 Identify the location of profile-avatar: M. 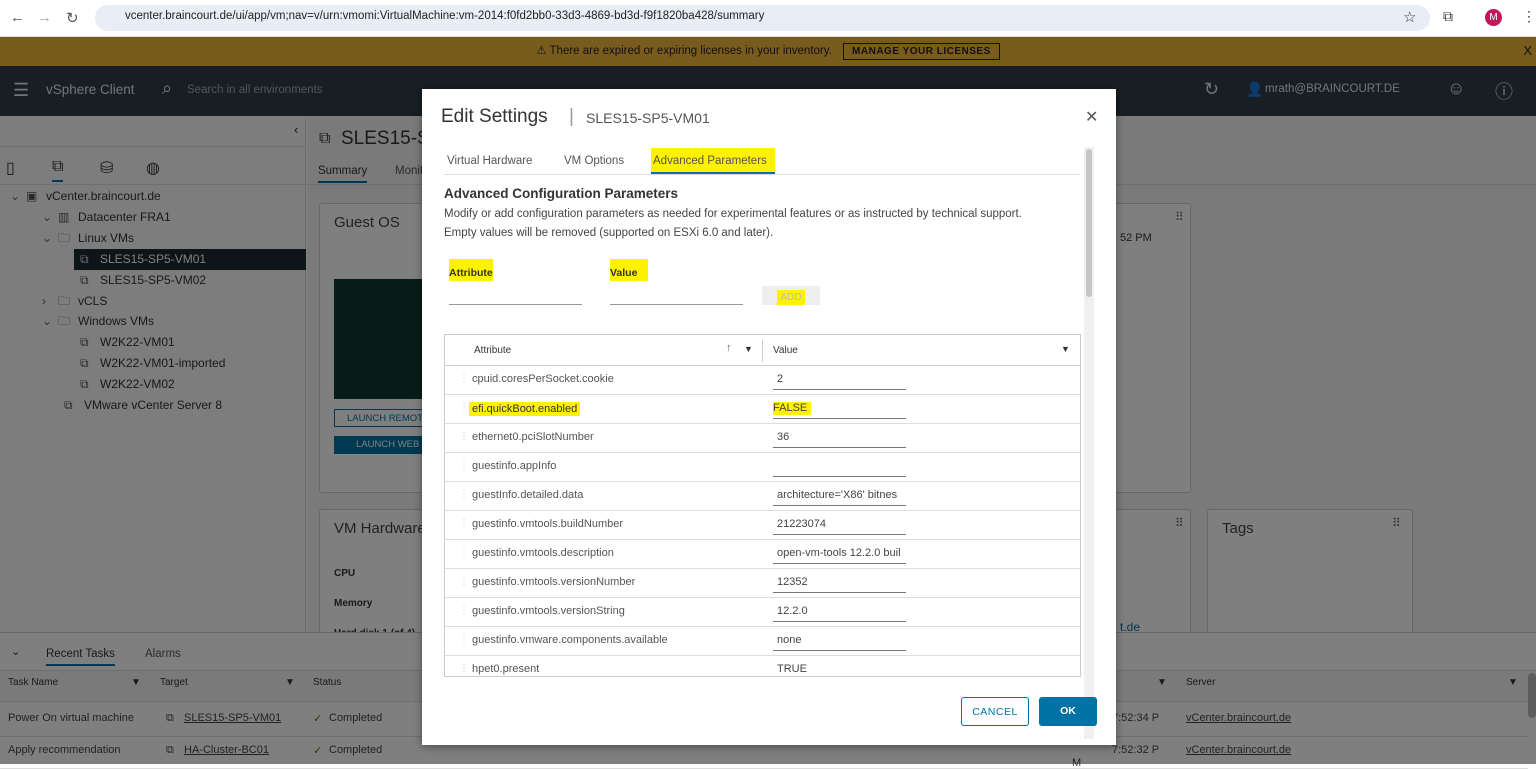
(1493, 17).